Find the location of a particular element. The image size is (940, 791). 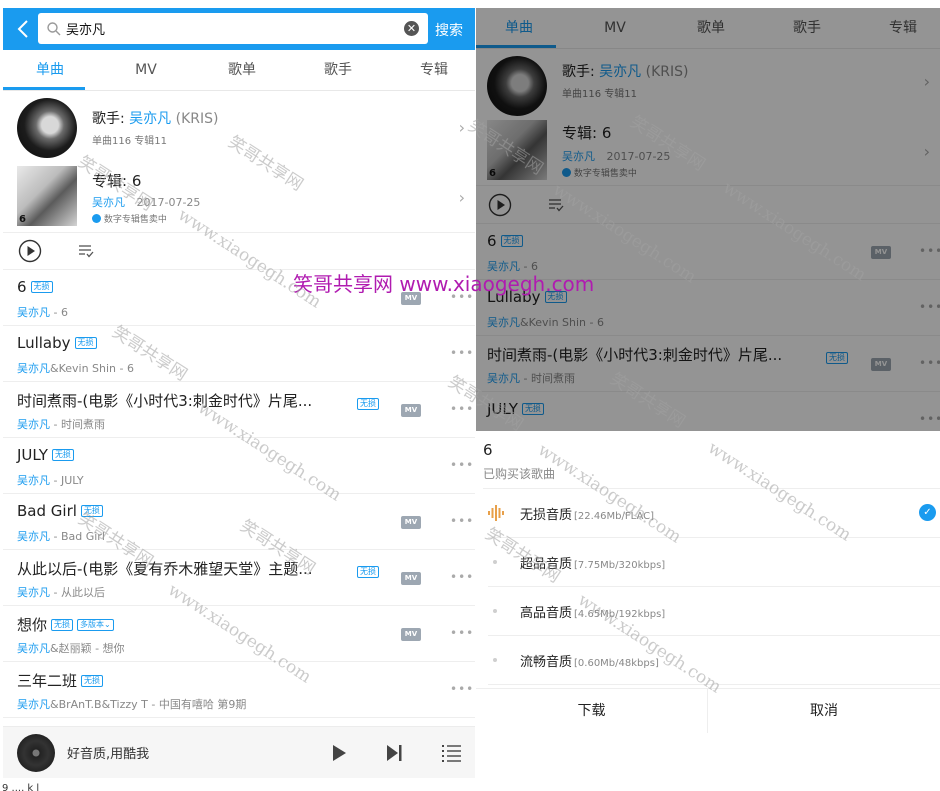

song-extra: - 6 is located at coordinates (59, 312).